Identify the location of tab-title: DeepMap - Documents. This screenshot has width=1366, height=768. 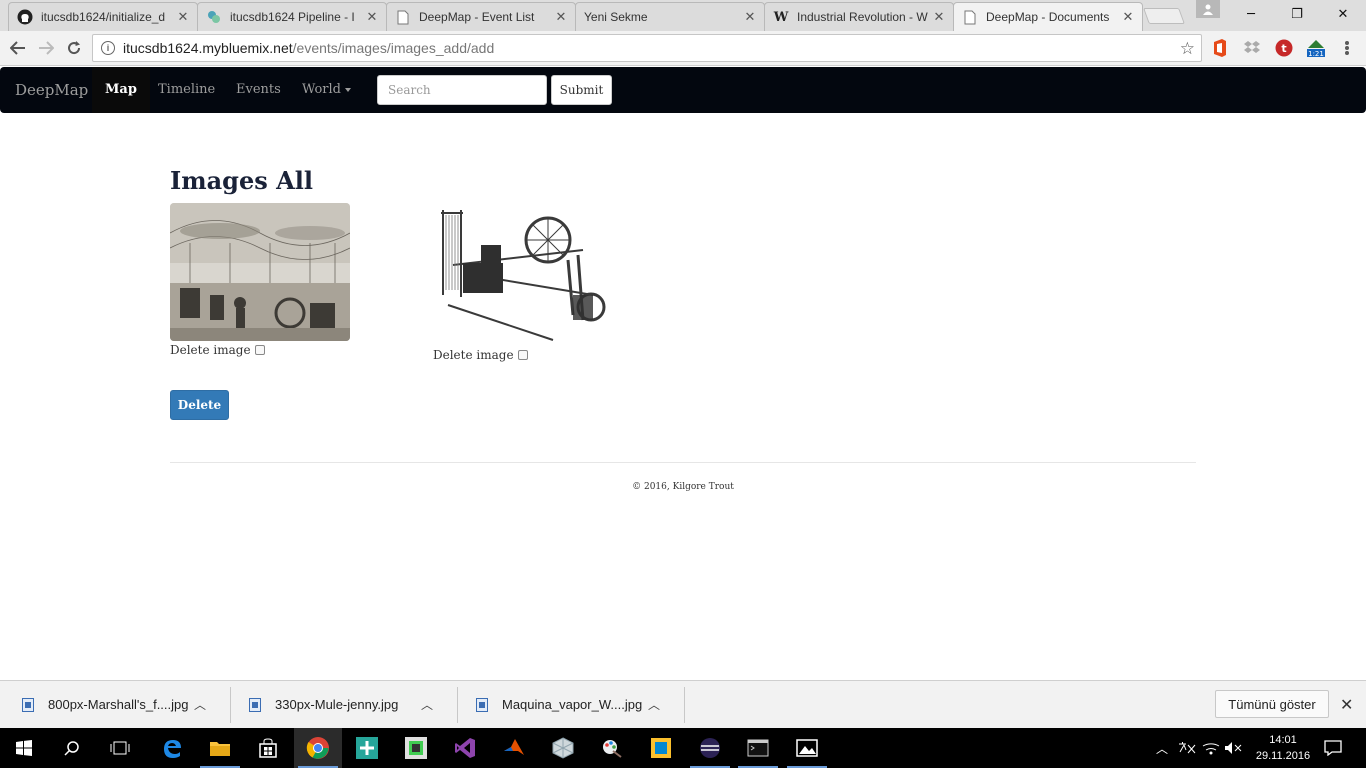
(1048, 17).